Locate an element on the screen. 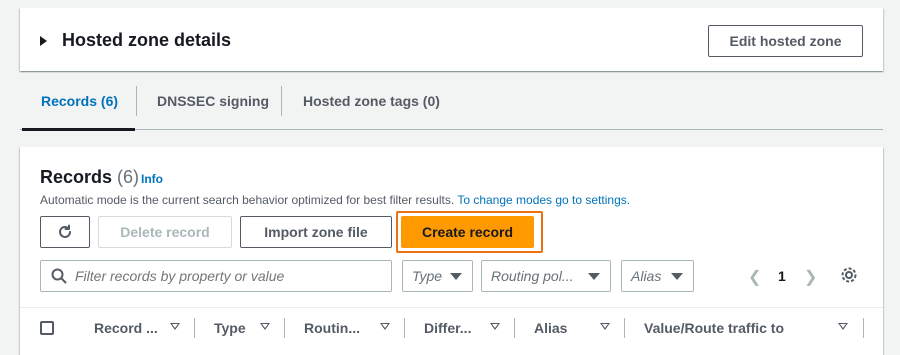 The height and width of the screenshot is (355, 900). edit-hosted-zone-button: Edit hosted zone is located at coordinates (785, 41).